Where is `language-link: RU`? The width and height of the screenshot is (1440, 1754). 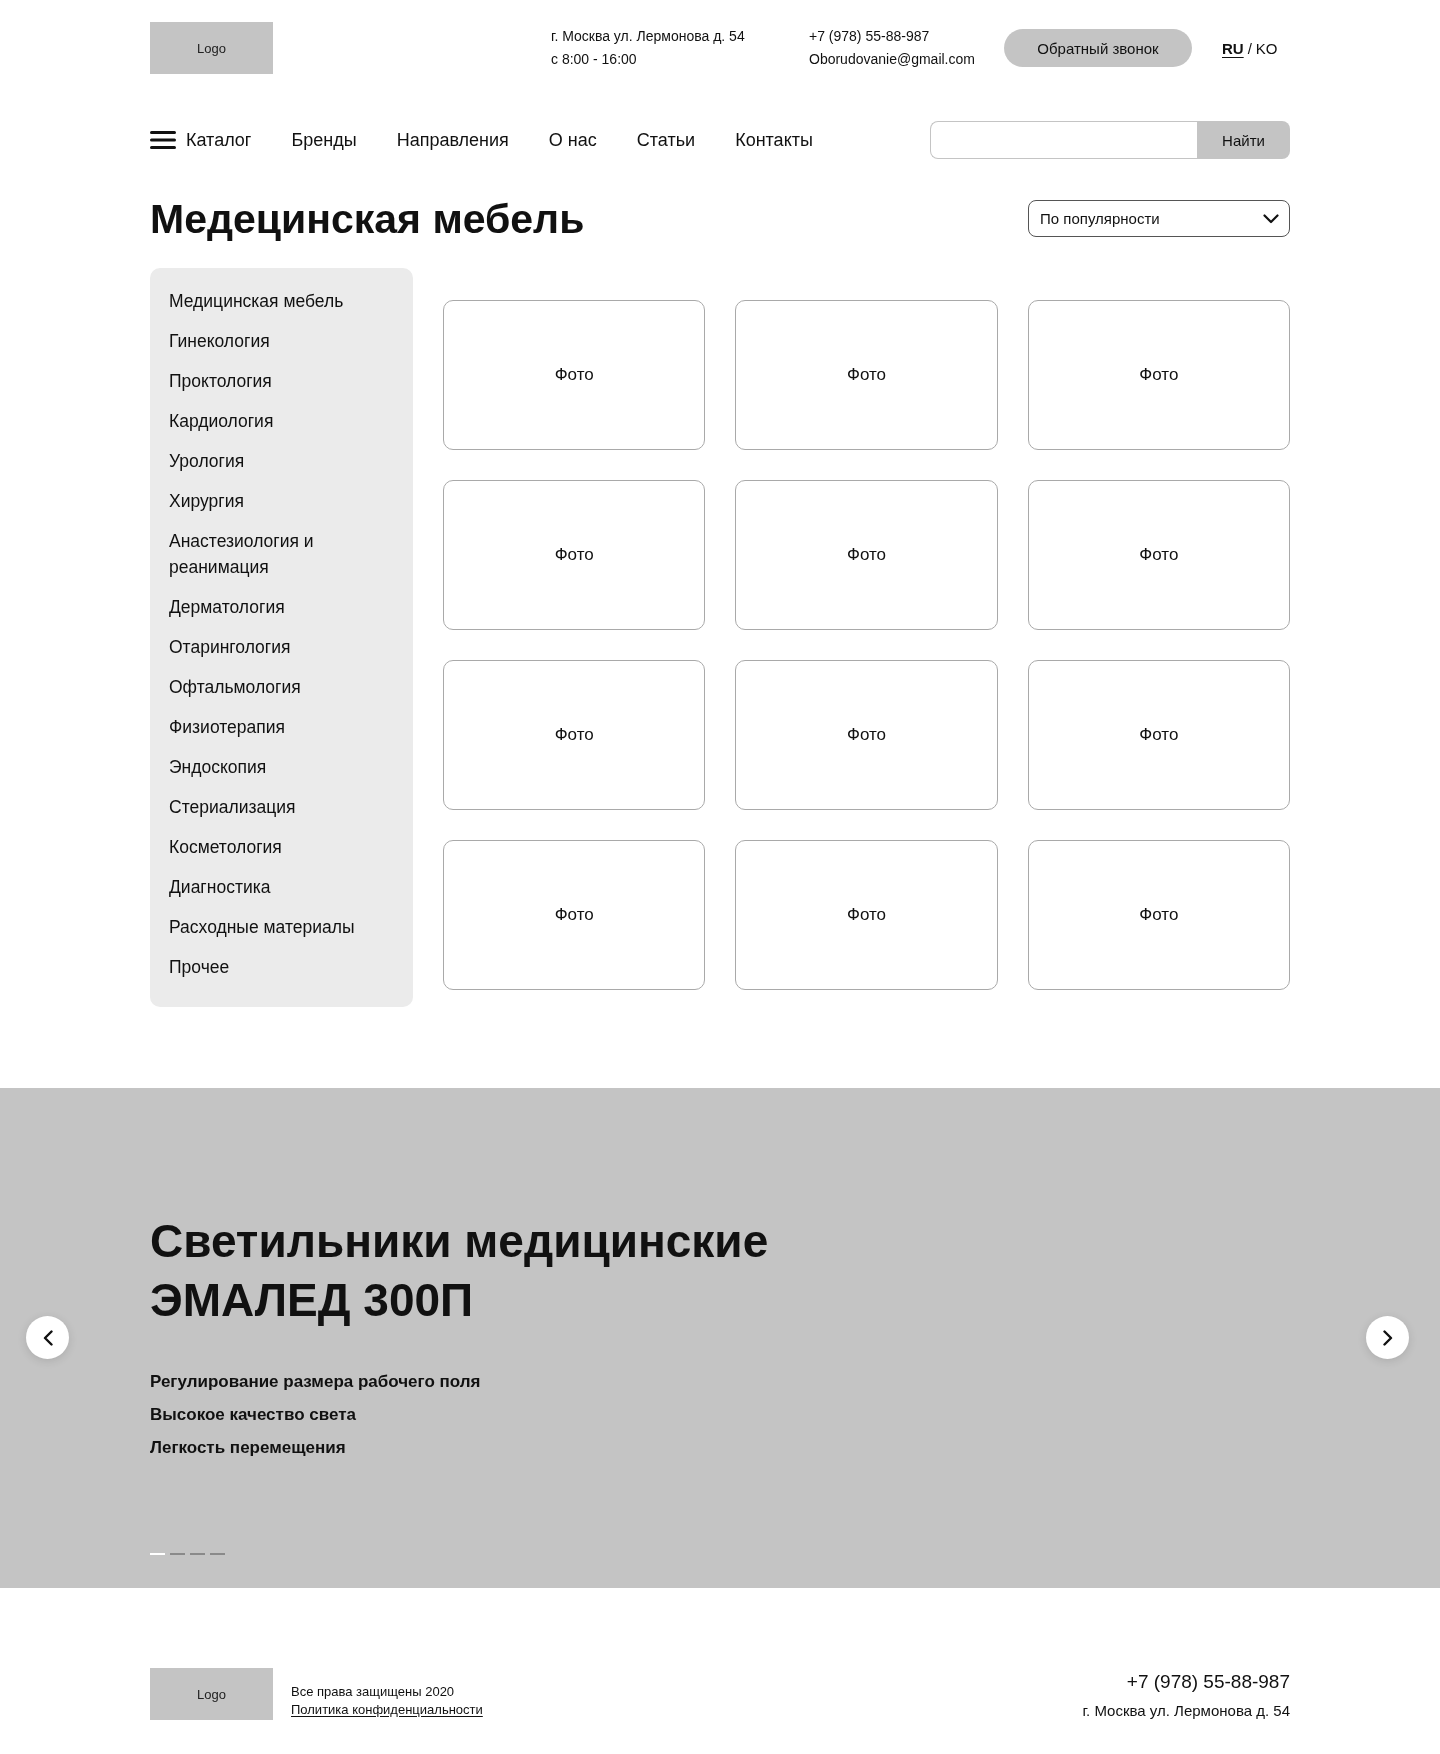
language-link: RU is located at coordinates (1233, 48).